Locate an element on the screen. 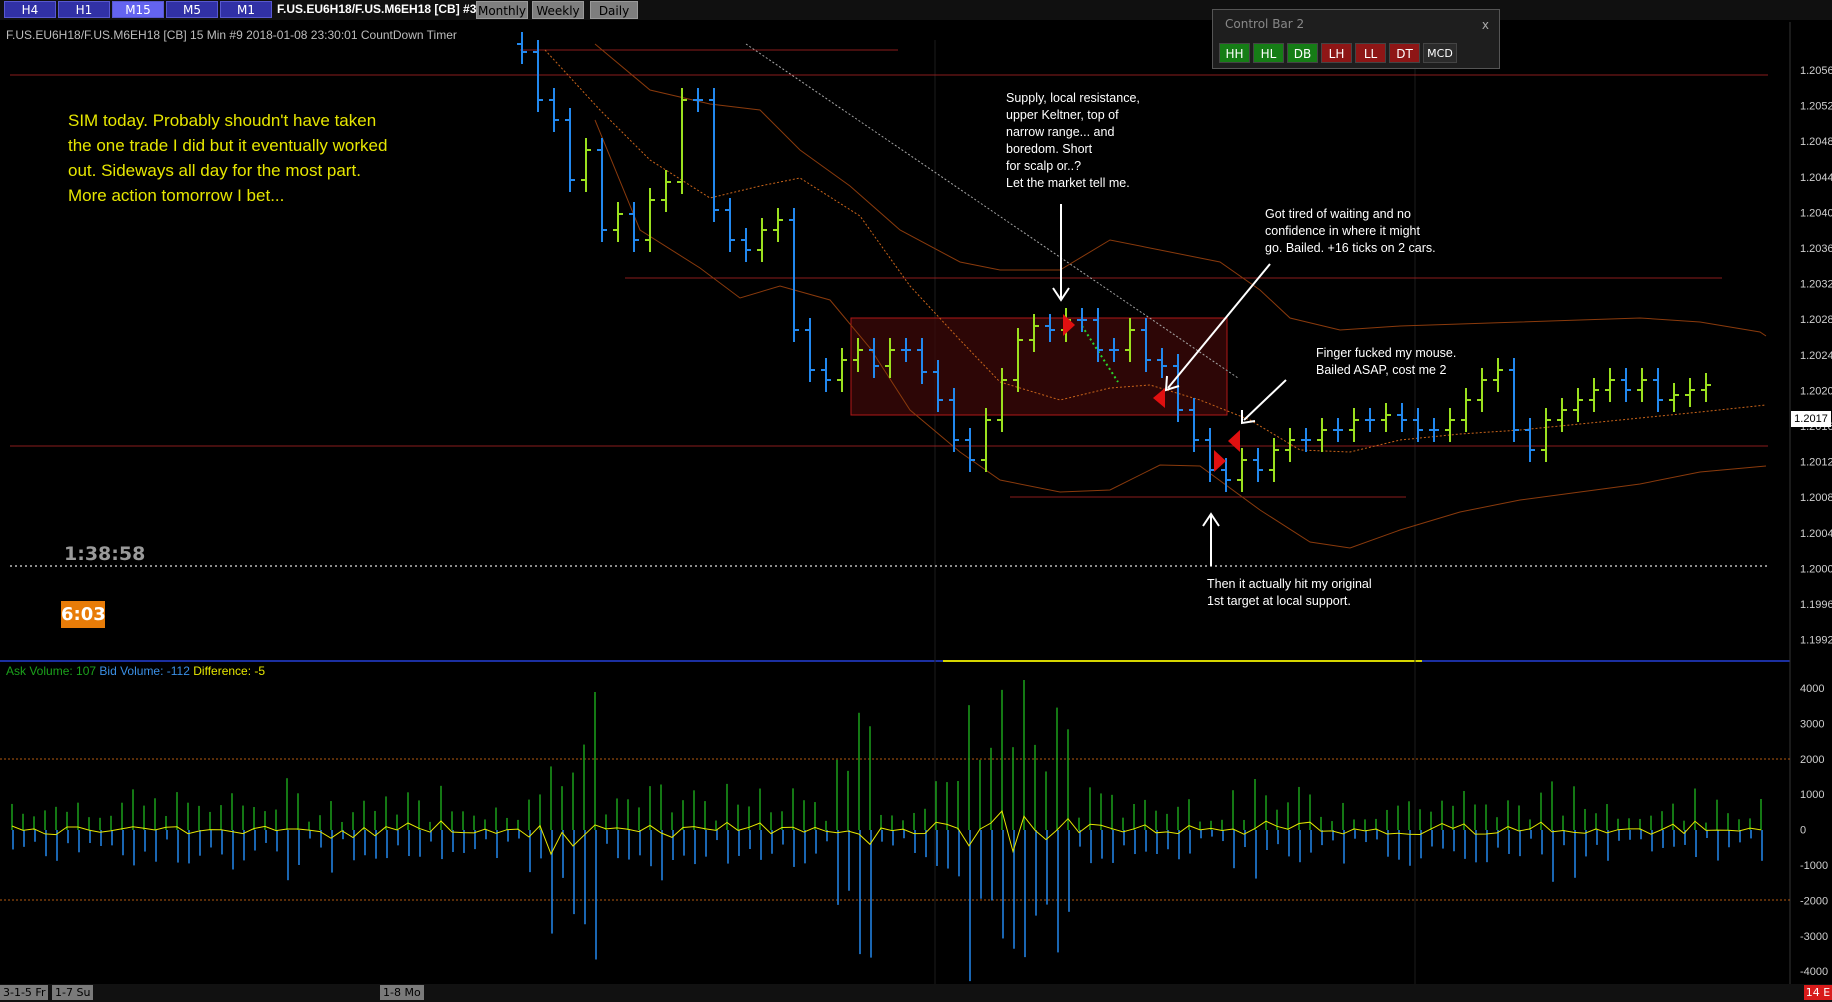  time-axis-bar is located at coordinates (916, 993).